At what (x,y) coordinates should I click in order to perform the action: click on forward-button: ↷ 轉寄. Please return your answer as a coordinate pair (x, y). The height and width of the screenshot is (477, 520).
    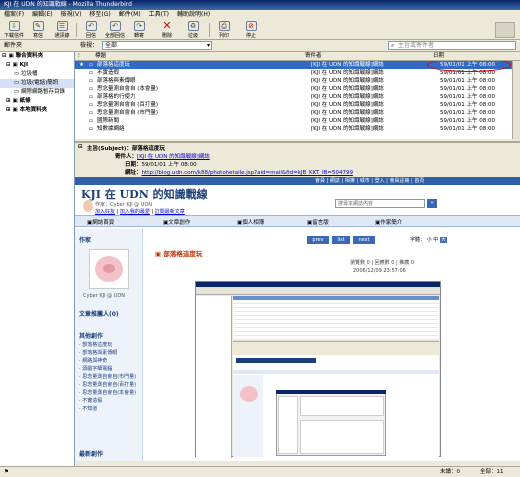
    Looking at the image, I should click on (139, 30).